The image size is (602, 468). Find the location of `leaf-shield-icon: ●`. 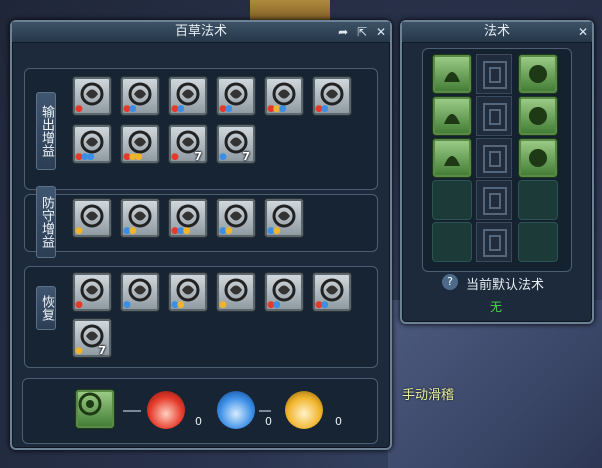

leaf-shield-icon: ● is located at coordinates (92, 218).